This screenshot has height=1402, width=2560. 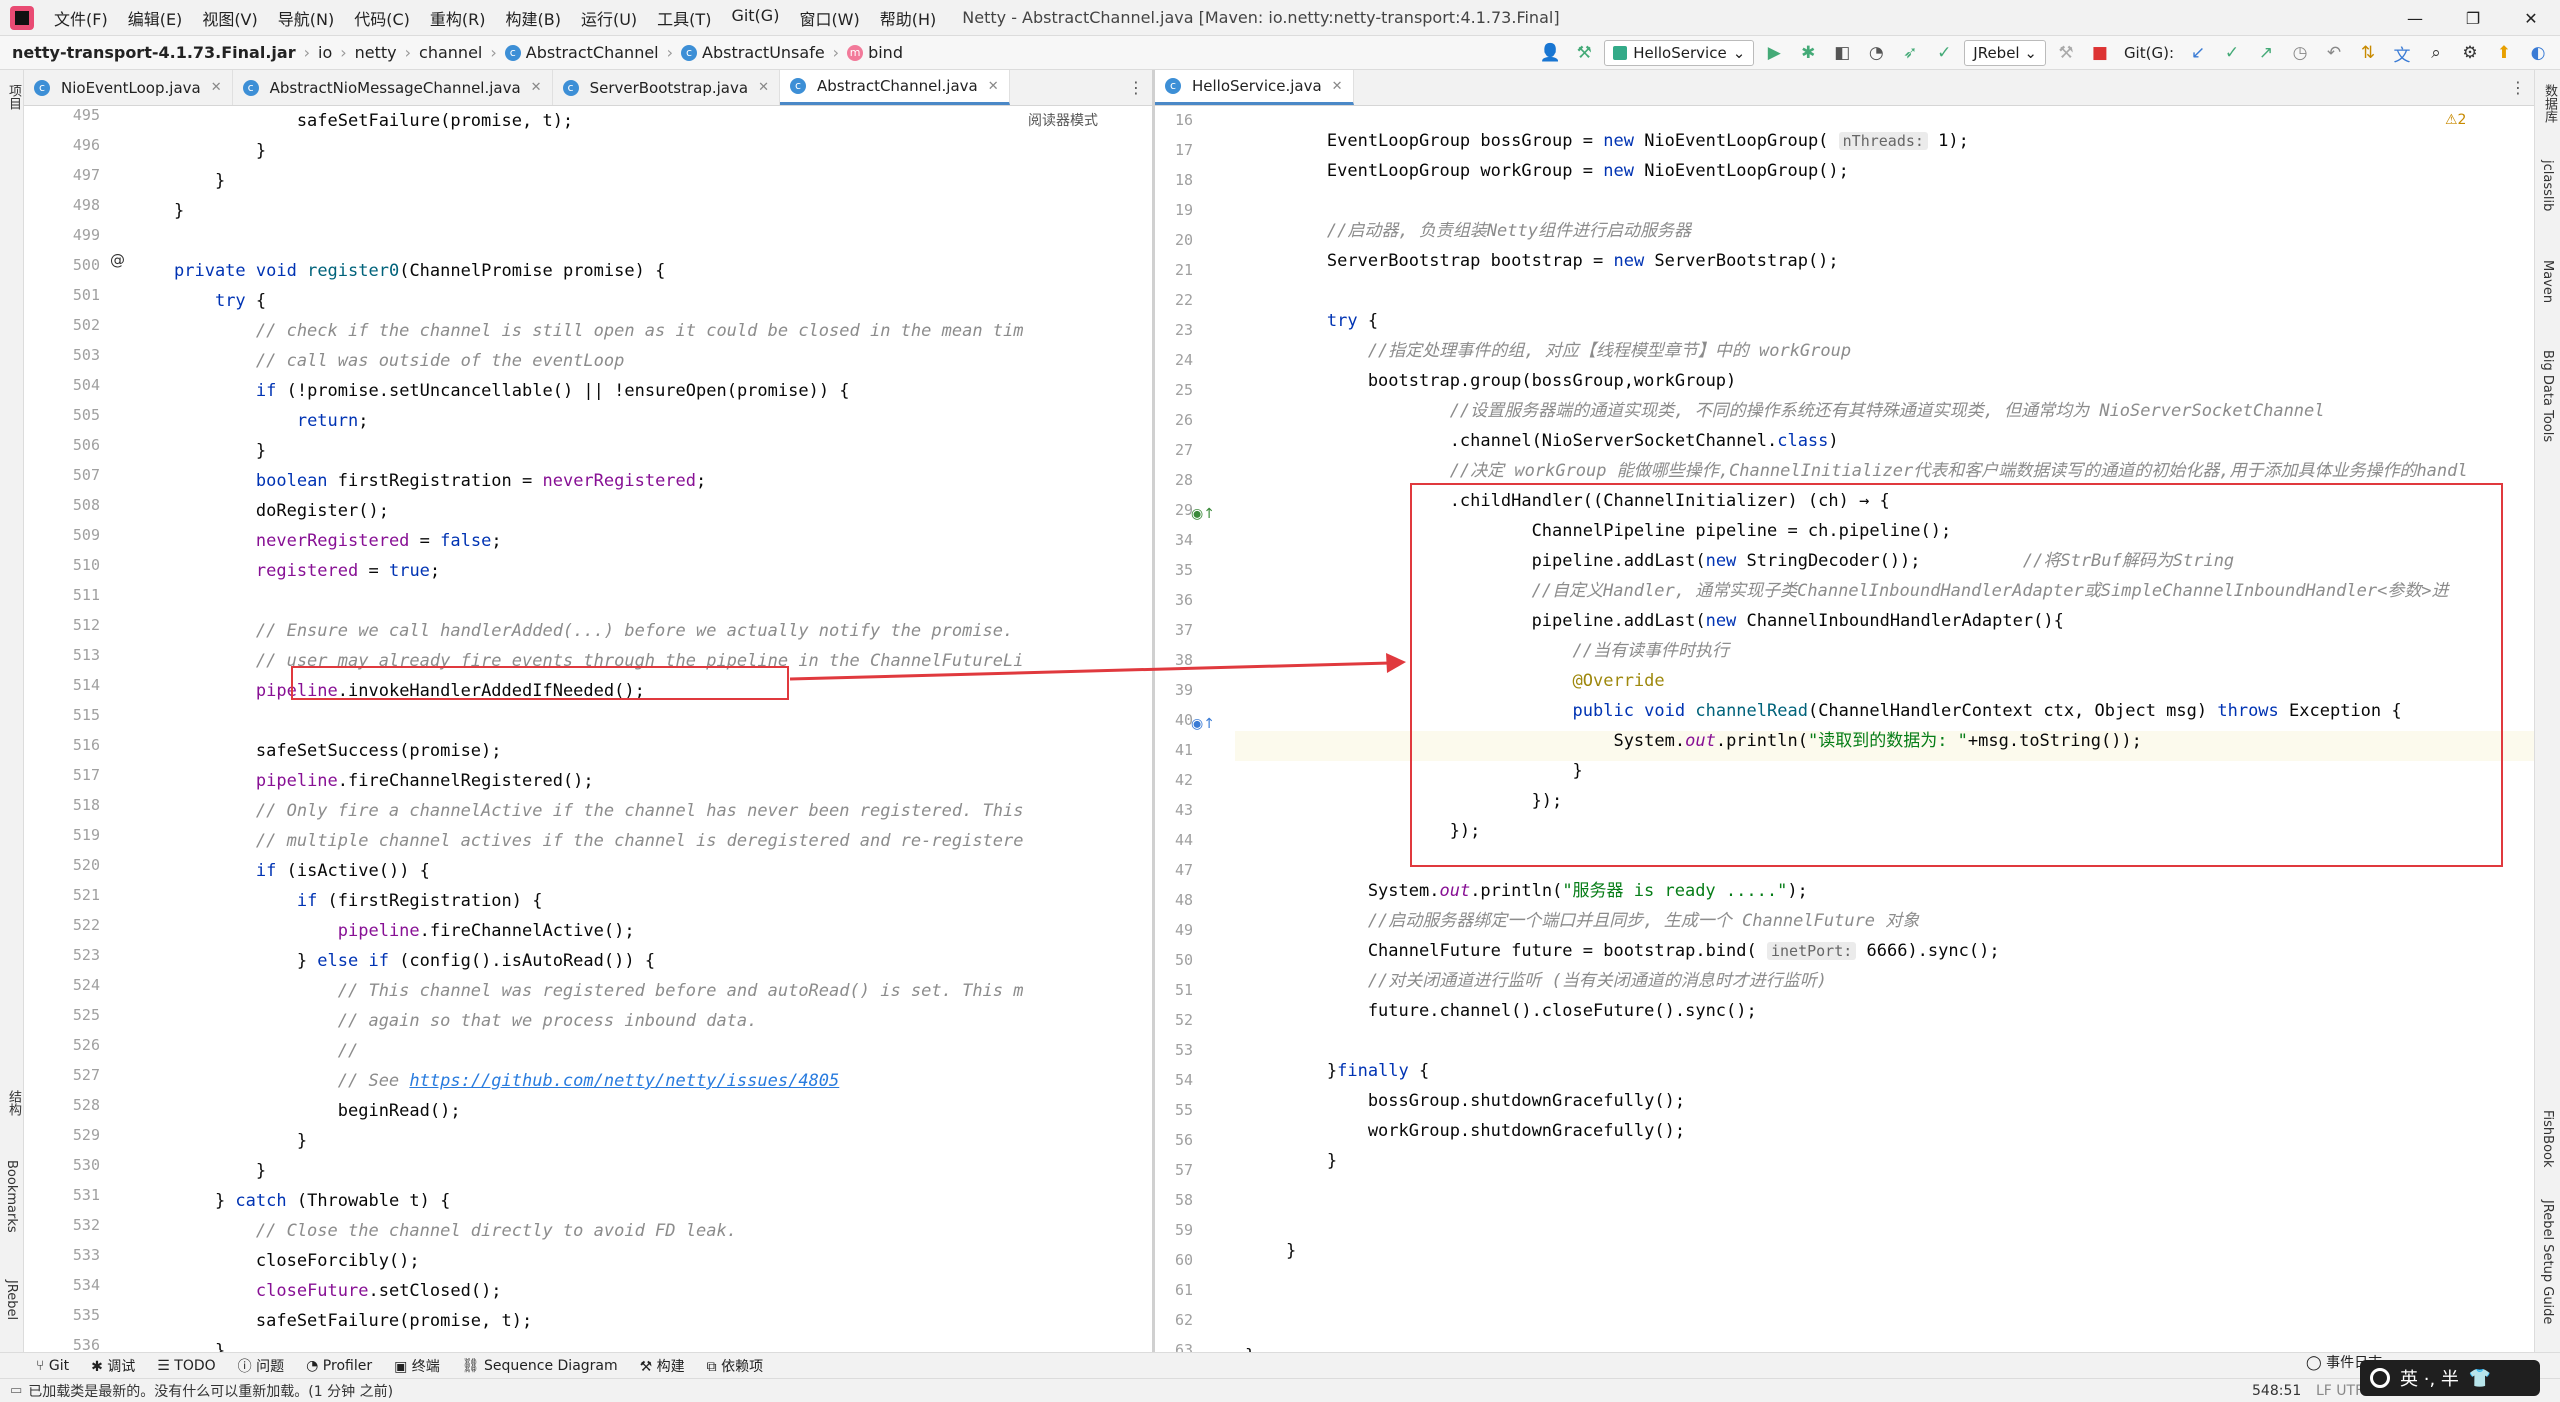 I want to click on line-number: 524, so click(x=86, y=985).